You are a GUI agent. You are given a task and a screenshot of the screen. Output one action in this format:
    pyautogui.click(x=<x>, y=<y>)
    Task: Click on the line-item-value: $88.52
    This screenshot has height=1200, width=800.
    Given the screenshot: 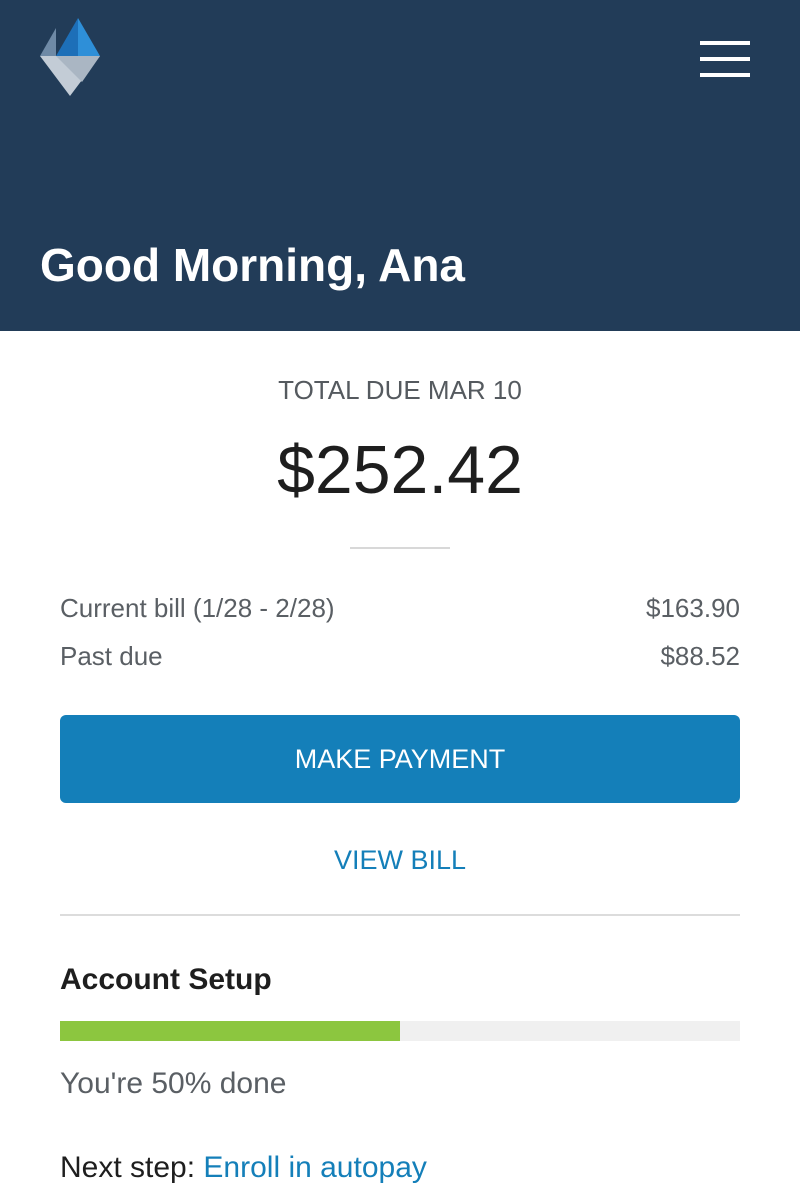 What is the action you would take?
    pyautogui.click(x=700, y=656)
    